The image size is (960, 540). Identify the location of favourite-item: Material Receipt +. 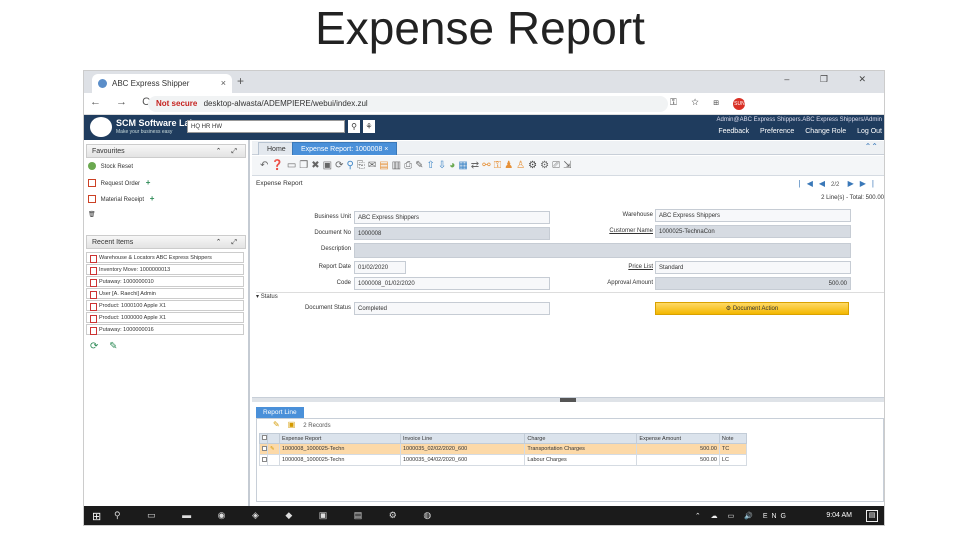
(121, 198).